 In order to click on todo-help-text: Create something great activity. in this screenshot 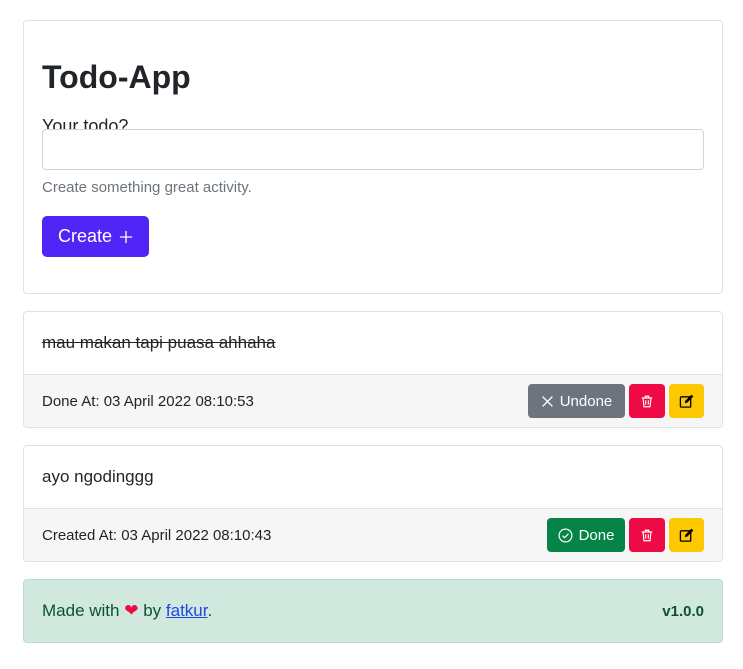, I will do `click(147, 187)`.